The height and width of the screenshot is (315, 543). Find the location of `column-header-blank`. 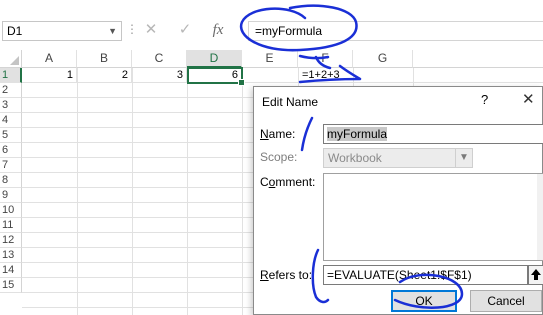

column-header-blank is located at coordinates (478, 59).